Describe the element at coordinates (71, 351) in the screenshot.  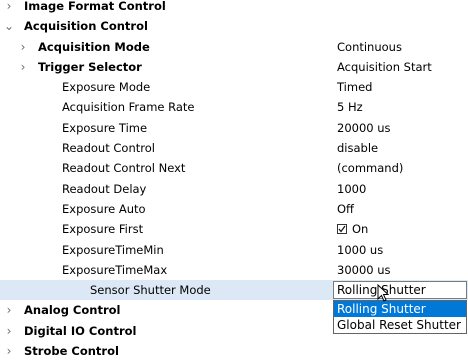
I see `tree-row-label: Strobe Control` at that location.